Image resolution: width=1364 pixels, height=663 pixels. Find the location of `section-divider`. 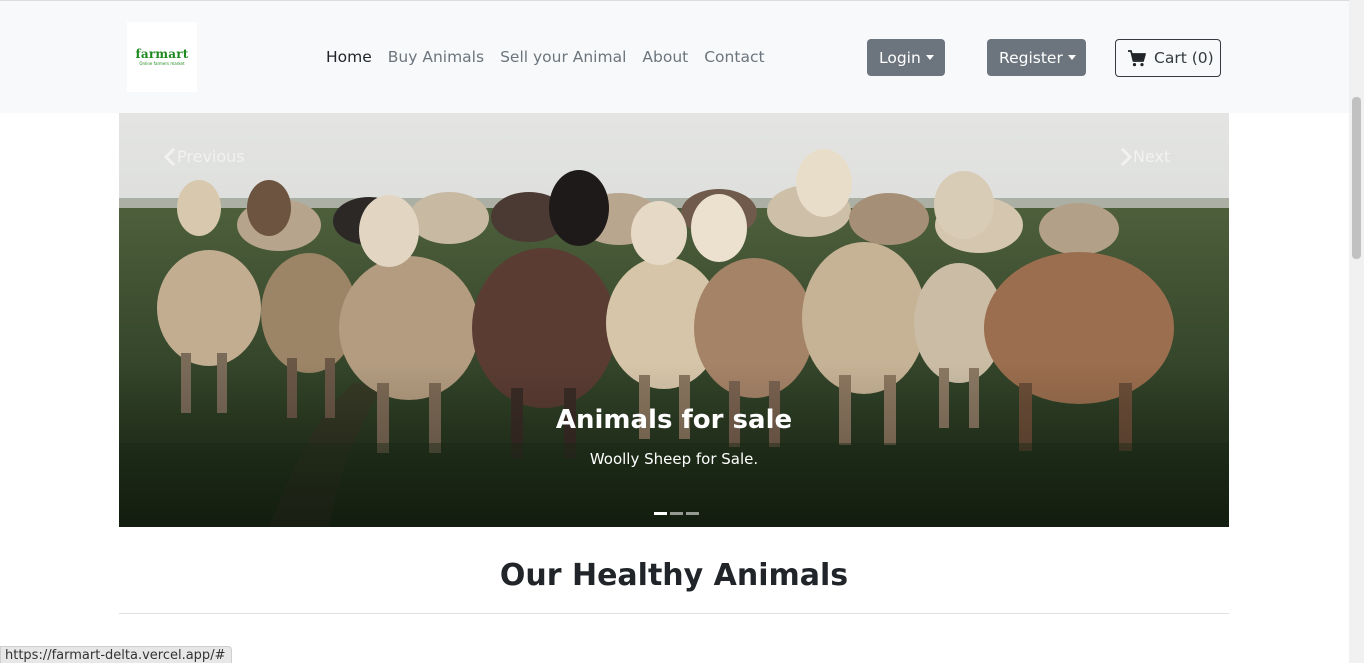

section-divider is located at coordinates (674, 613).